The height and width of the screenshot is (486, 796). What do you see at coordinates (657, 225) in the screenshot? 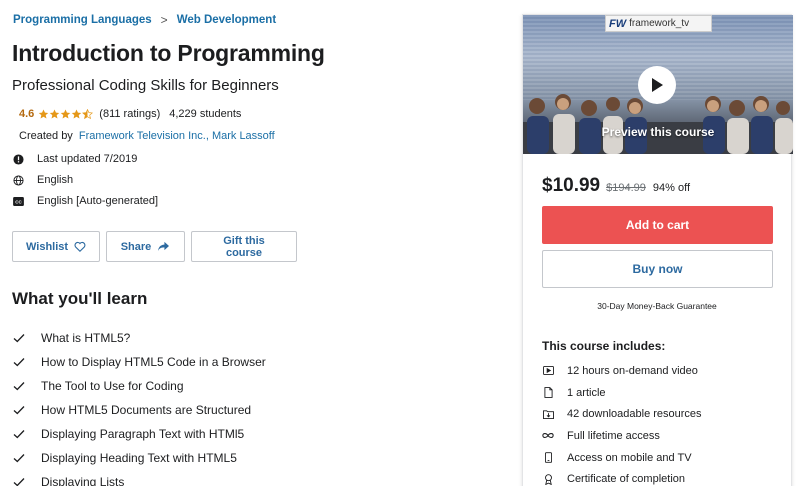
I see `add-to-cart-button: Add to cart` at bounding box center [657, 225].